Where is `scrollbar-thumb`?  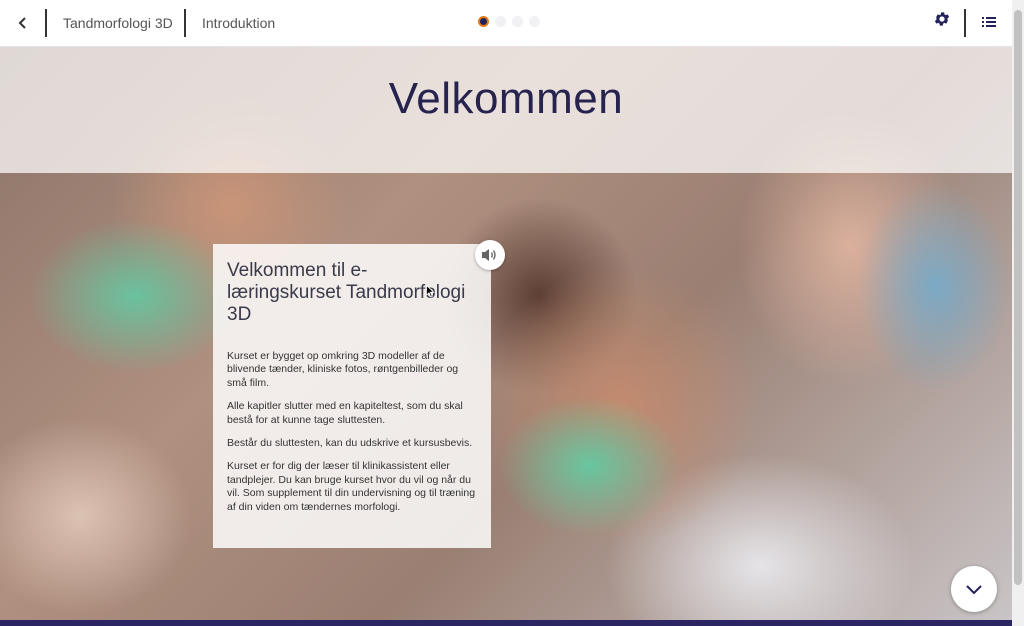 scrollbar-thumb is located at coordinates (1018, 297).